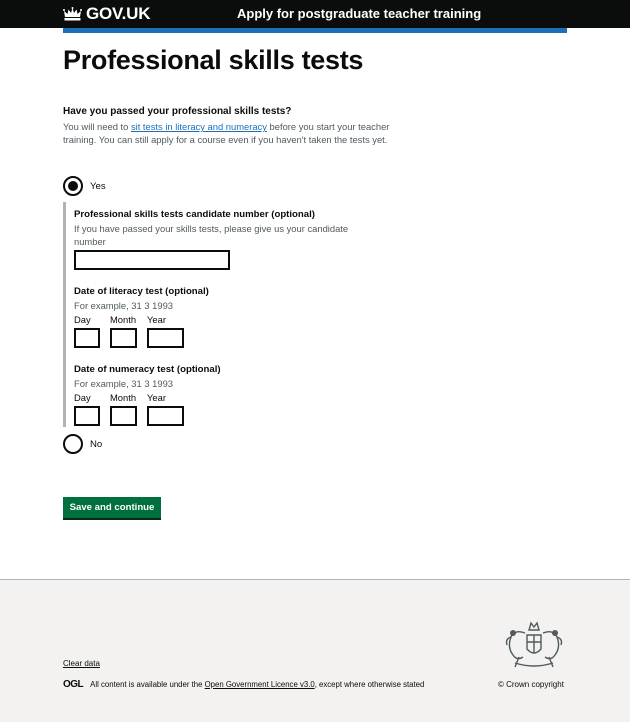 The image size is (630, 722). What do you see at coordinates (147, 369) in the screenshot?
I see `numeracy-date-label: Date of numeracy test (optional)` at bounding box center [147, 369].